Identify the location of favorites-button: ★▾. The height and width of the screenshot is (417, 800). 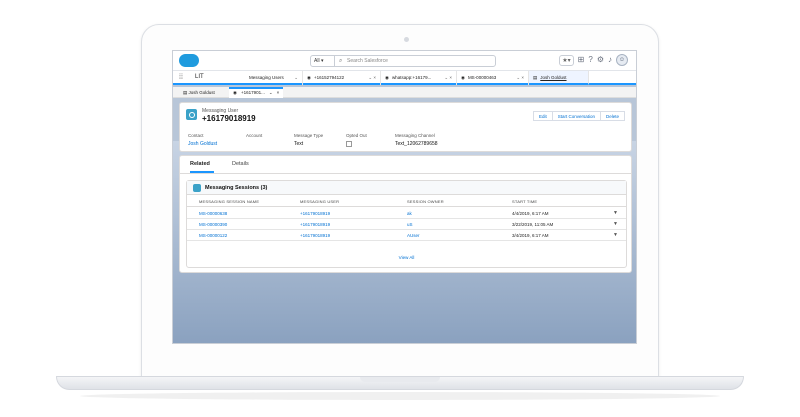
(566, 60).